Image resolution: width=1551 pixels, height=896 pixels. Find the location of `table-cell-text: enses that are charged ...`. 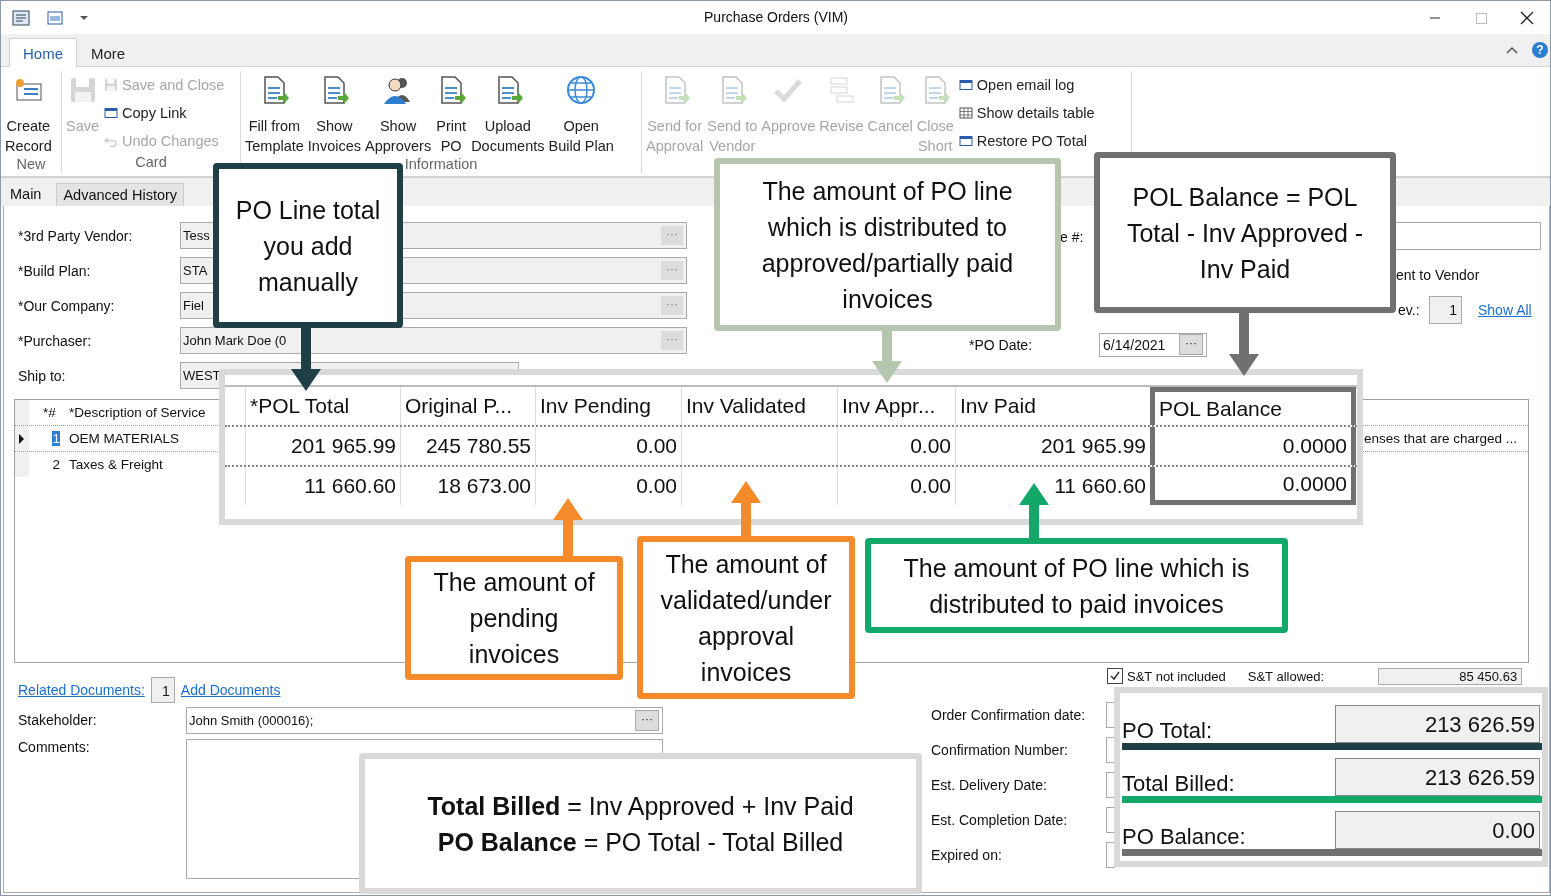

table-cell-text: enses that are charged ... is located at coordinates (1441, 438).